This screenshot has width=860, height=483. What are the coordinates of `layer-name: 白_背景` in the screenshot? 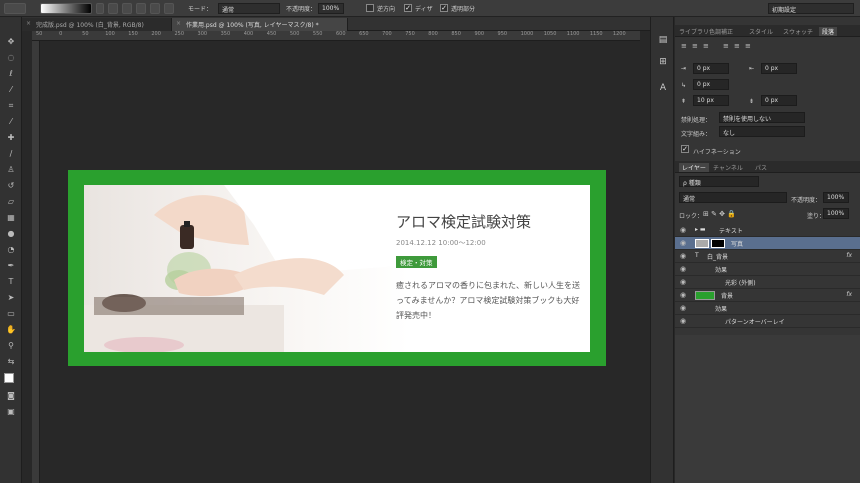 It's located at (718, 257).